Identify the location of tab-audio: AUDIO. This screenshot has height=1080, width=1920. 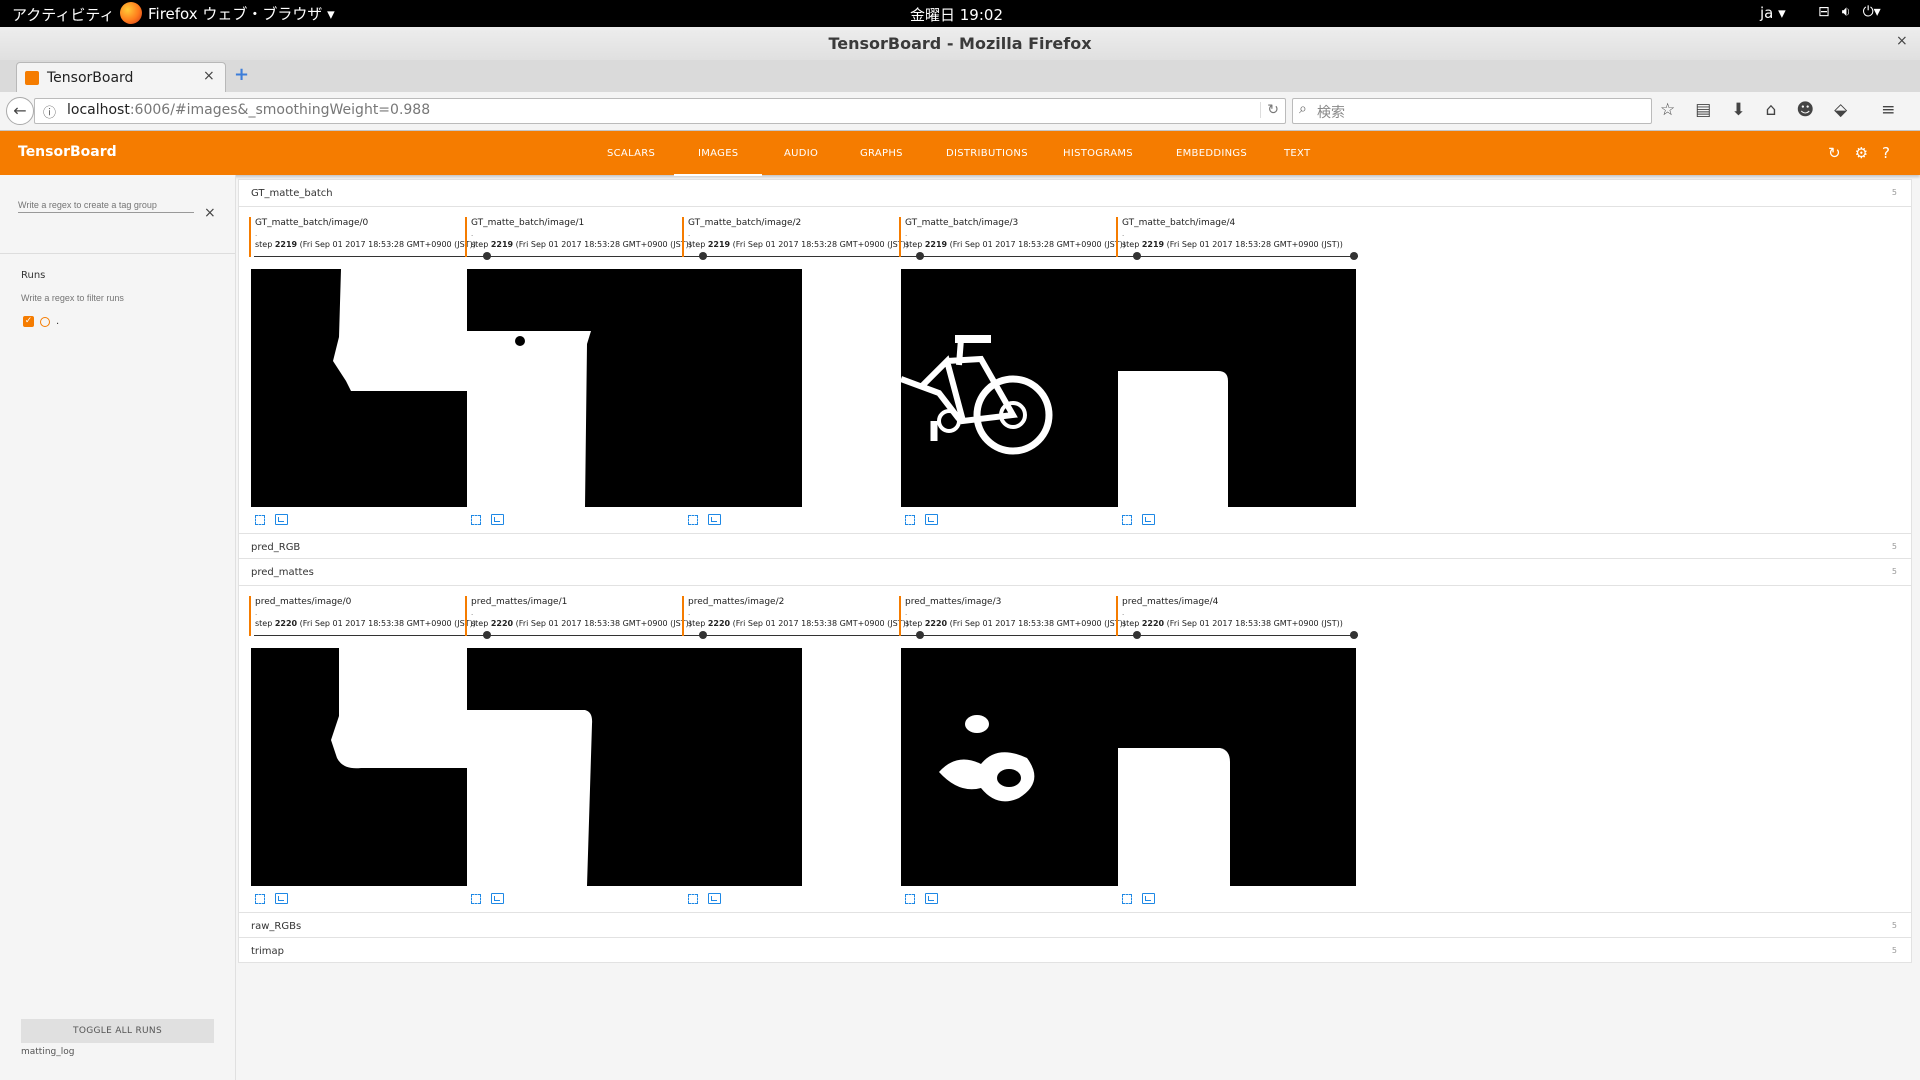
(801, 153).